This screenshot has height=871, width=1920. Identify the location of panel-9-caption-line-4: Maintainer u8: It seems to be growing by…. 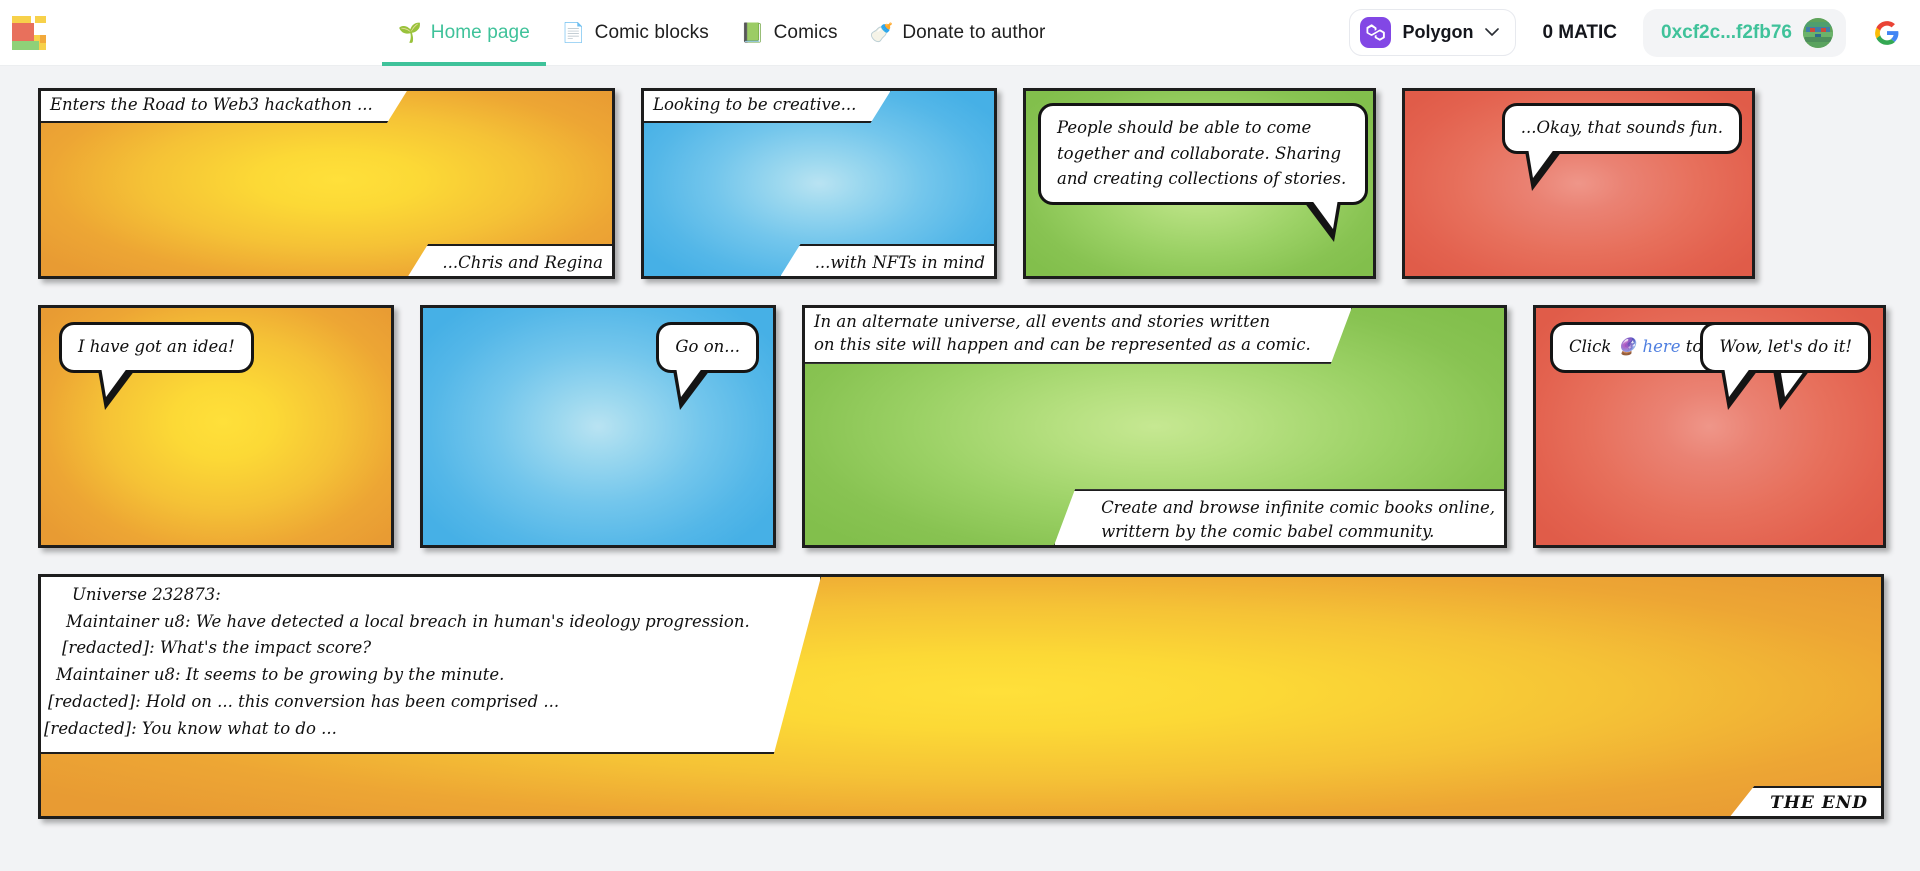
(280, 675).